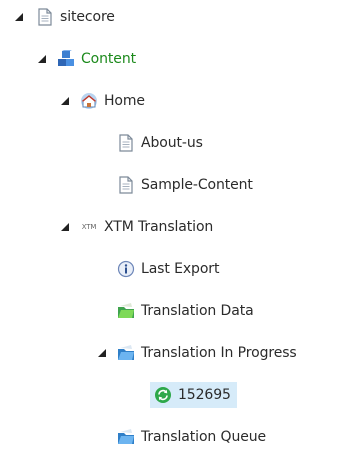 This screenshot has width=356, height=451. Describe the element at coordinates (87, 17) in the screenshot. I see `tree-node-label: sitecore` at that location.